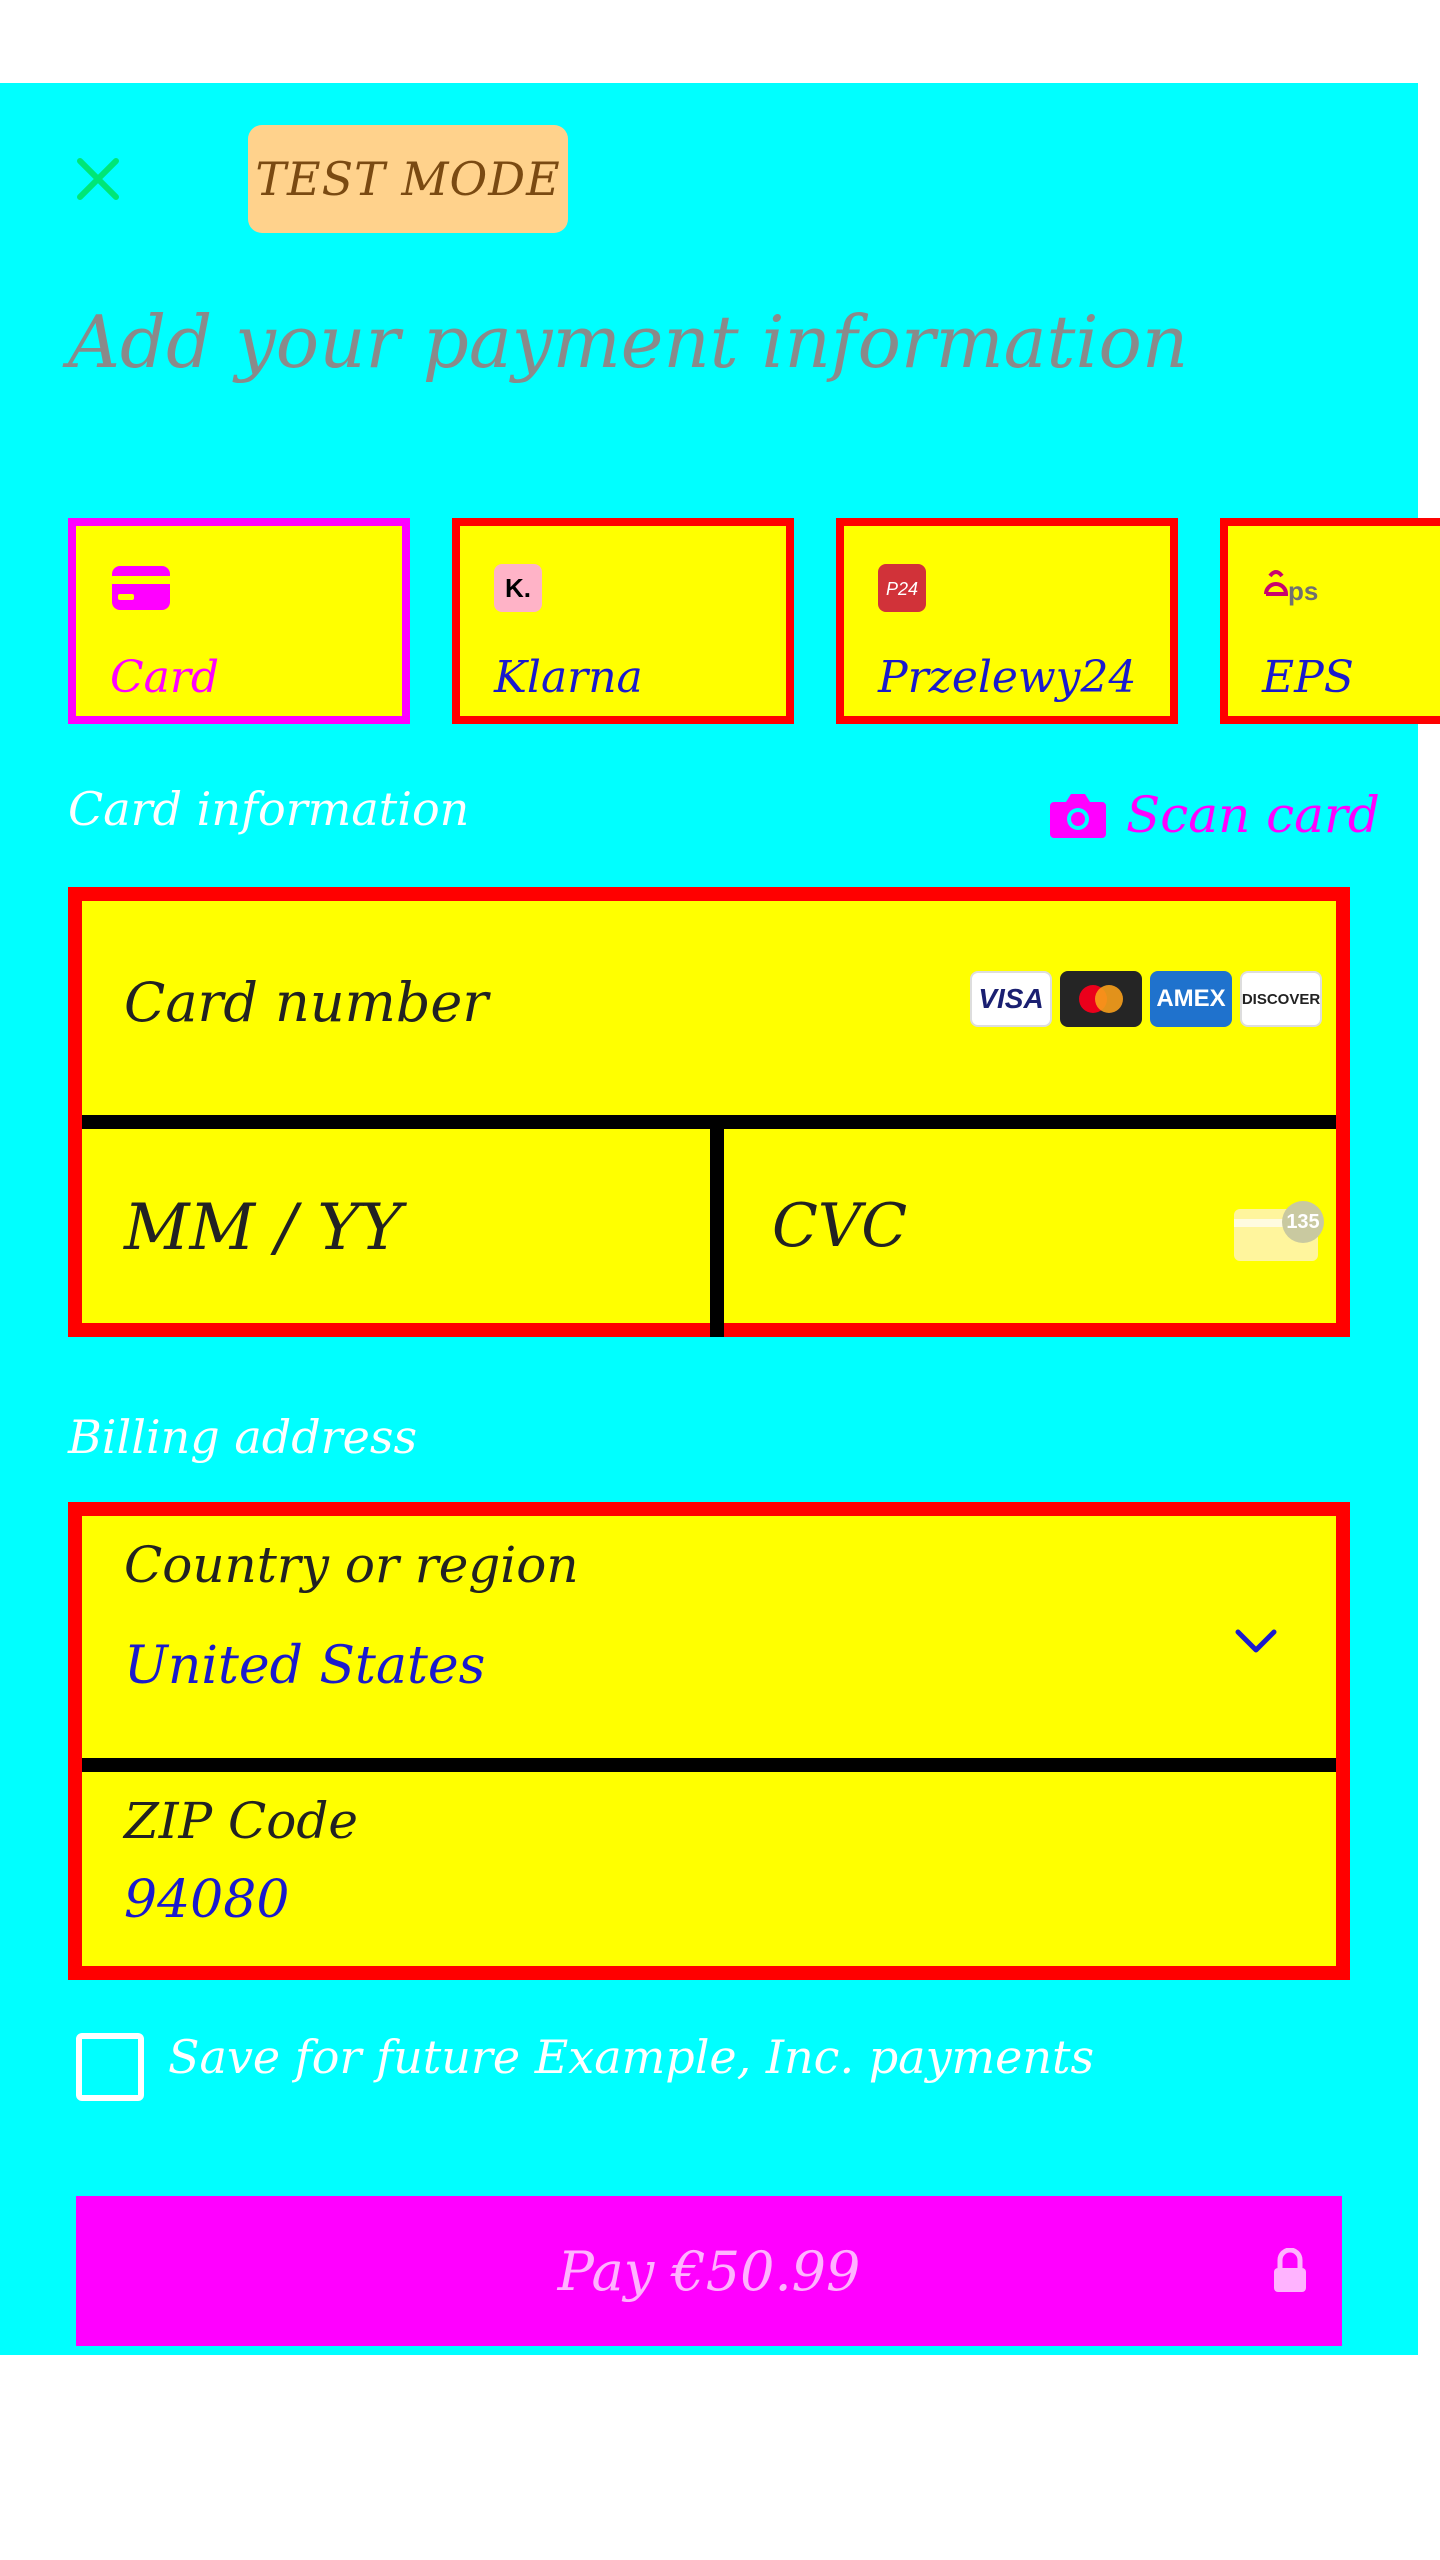  What do you see at coordinates (241, 1821) in the screenshot?
I see `zip-code-label: ZIP Code` at bounding box center [241, 1821].